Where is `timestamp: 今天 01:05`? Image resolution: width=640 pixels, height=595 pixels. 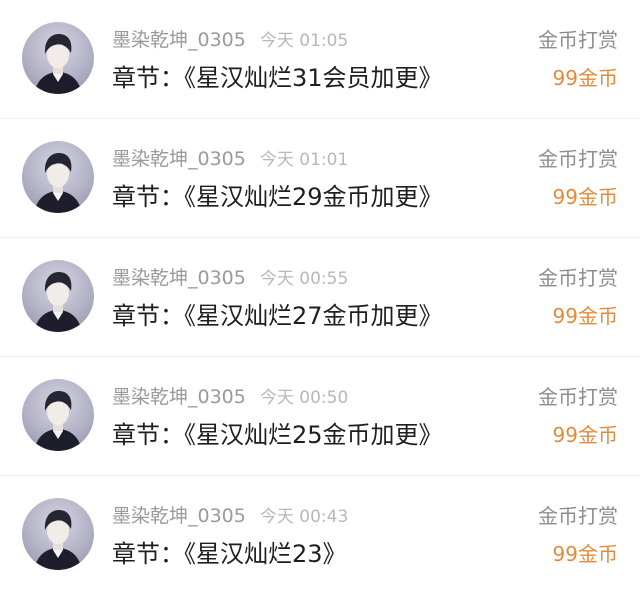 timestamp: 今天 01:05 is located at coordinates (304, 41).